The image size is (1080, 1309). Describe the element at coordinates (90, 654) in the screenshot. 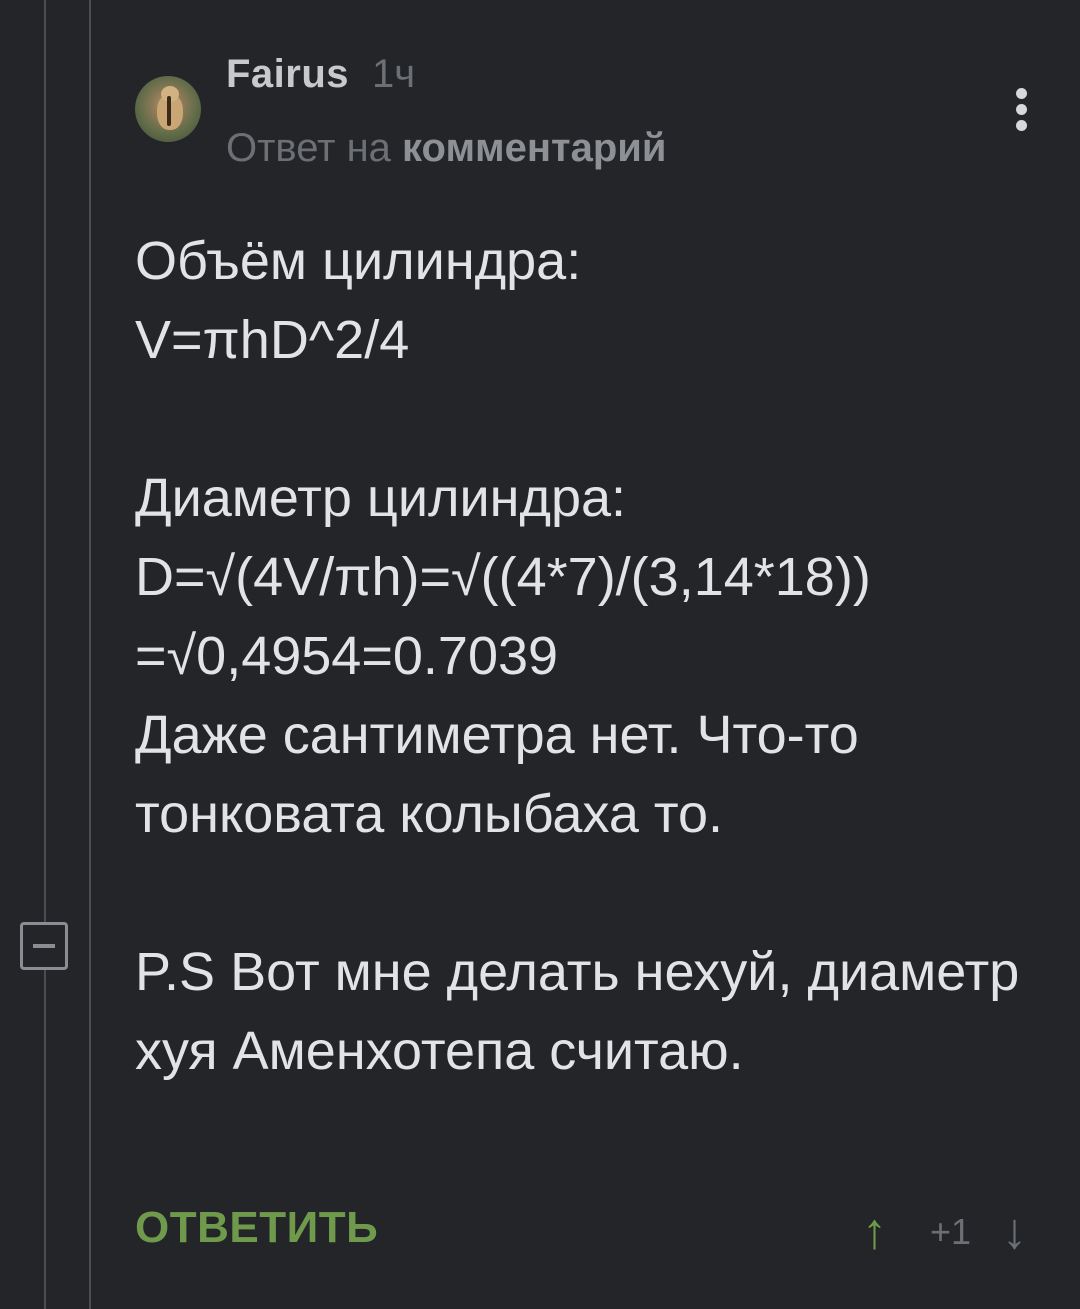

I see `thread-line-inner` at that location.